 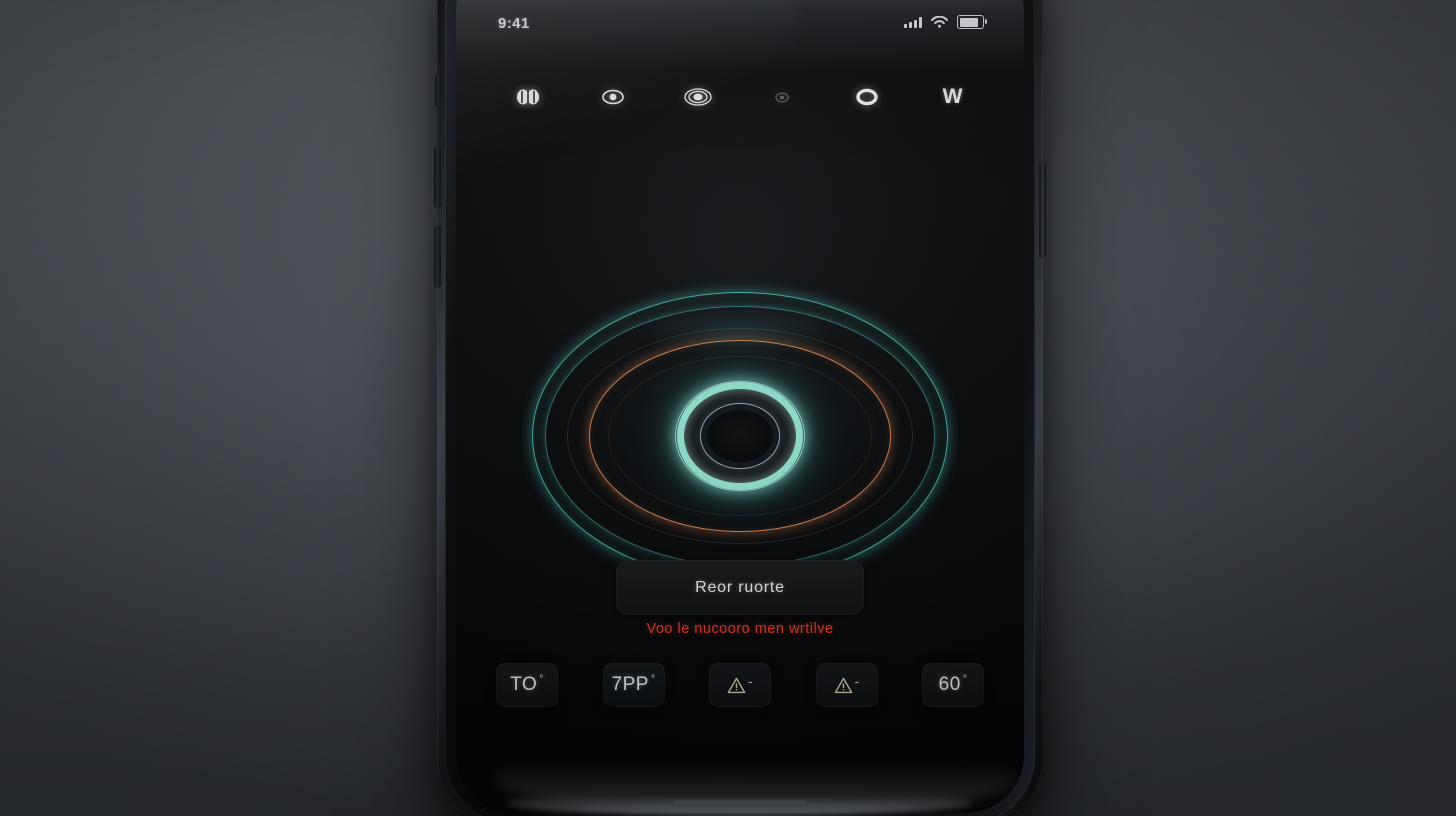 I want to click on wifi-icon, so click(x=939, y=22).